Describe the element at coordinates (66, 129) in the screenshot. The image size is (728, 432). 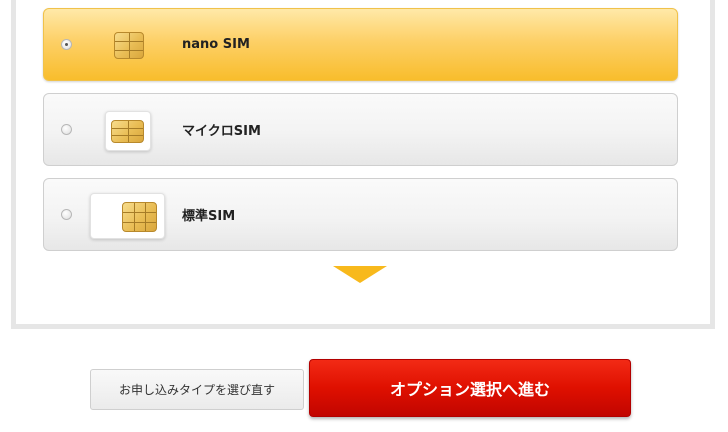
I see `radio-micro-sim` at that location.